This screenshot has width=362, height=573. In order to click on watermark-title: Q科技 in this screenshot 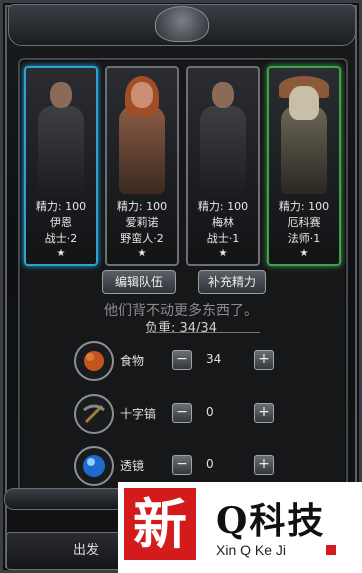, I will do `click(271, 521)`.